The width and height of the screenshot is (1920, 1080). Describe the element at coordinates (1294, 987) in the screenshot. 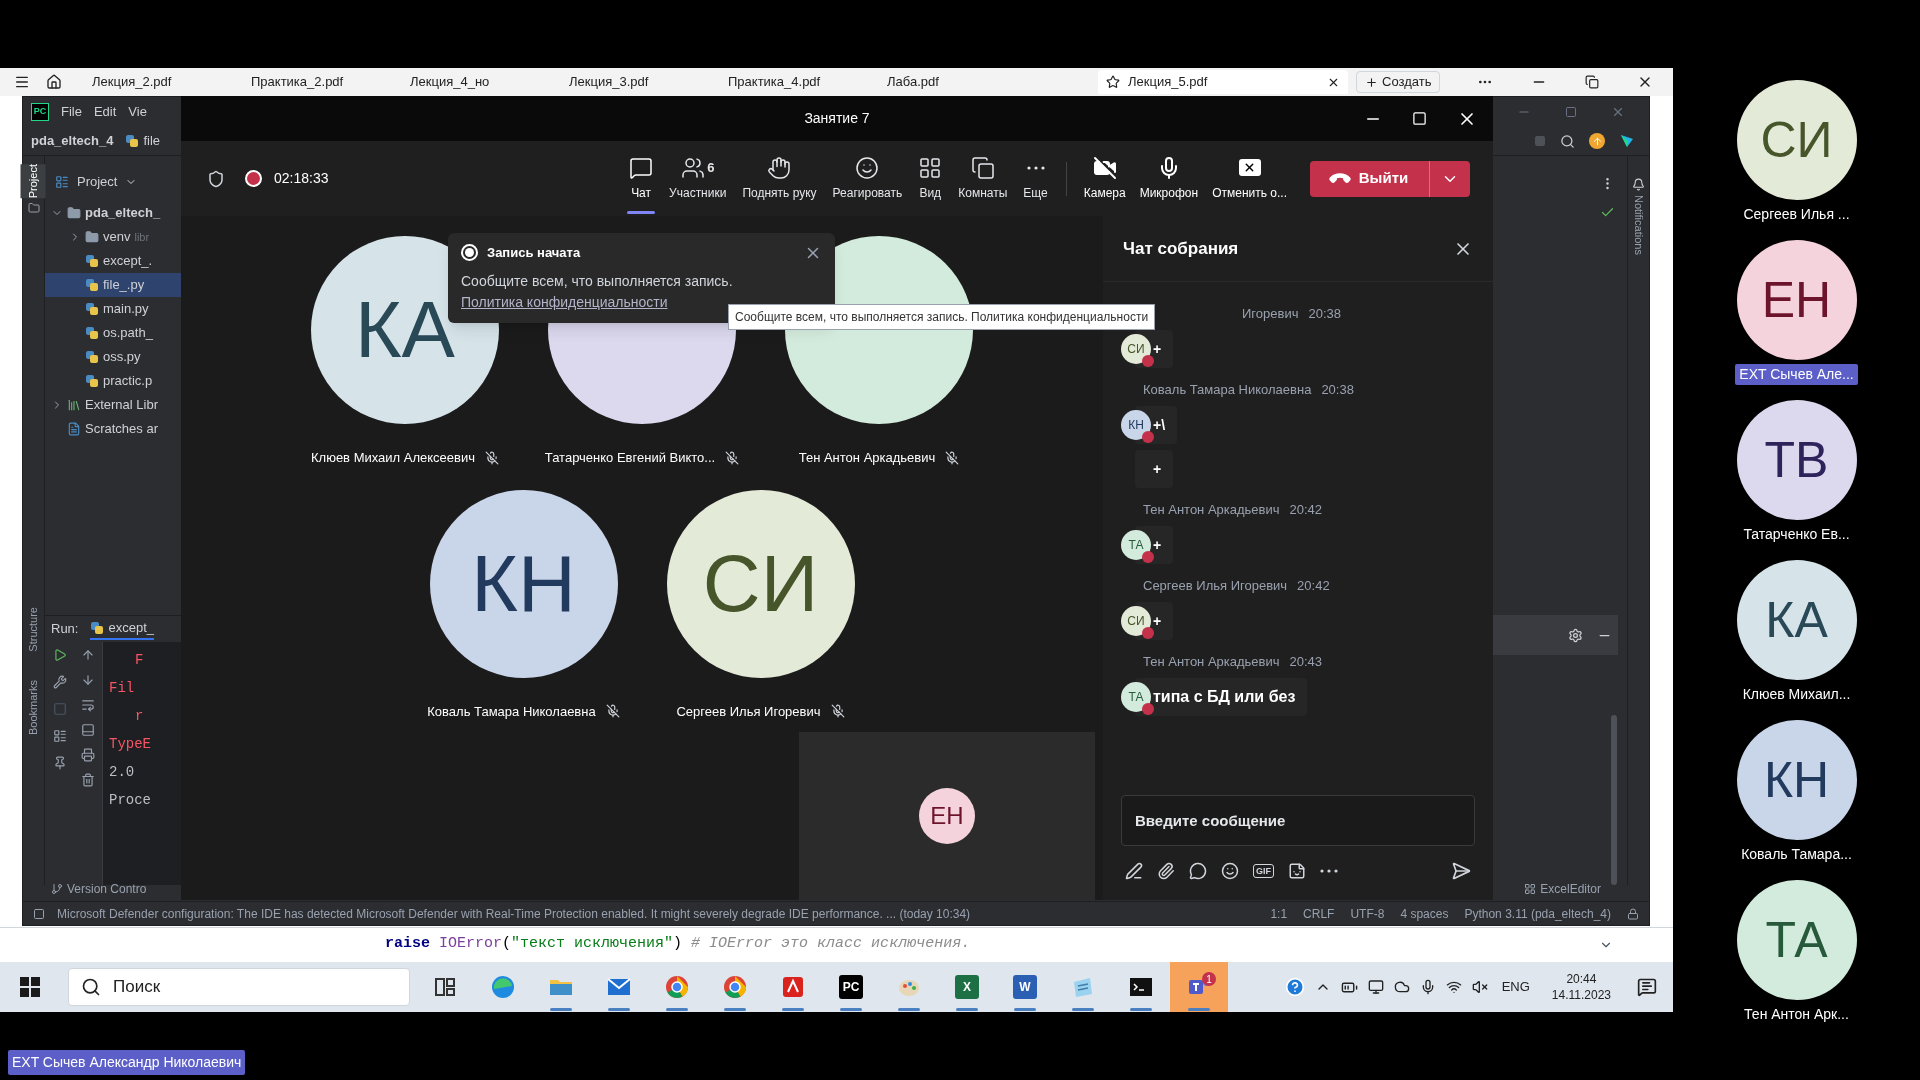

I see `help-icon` at that location.